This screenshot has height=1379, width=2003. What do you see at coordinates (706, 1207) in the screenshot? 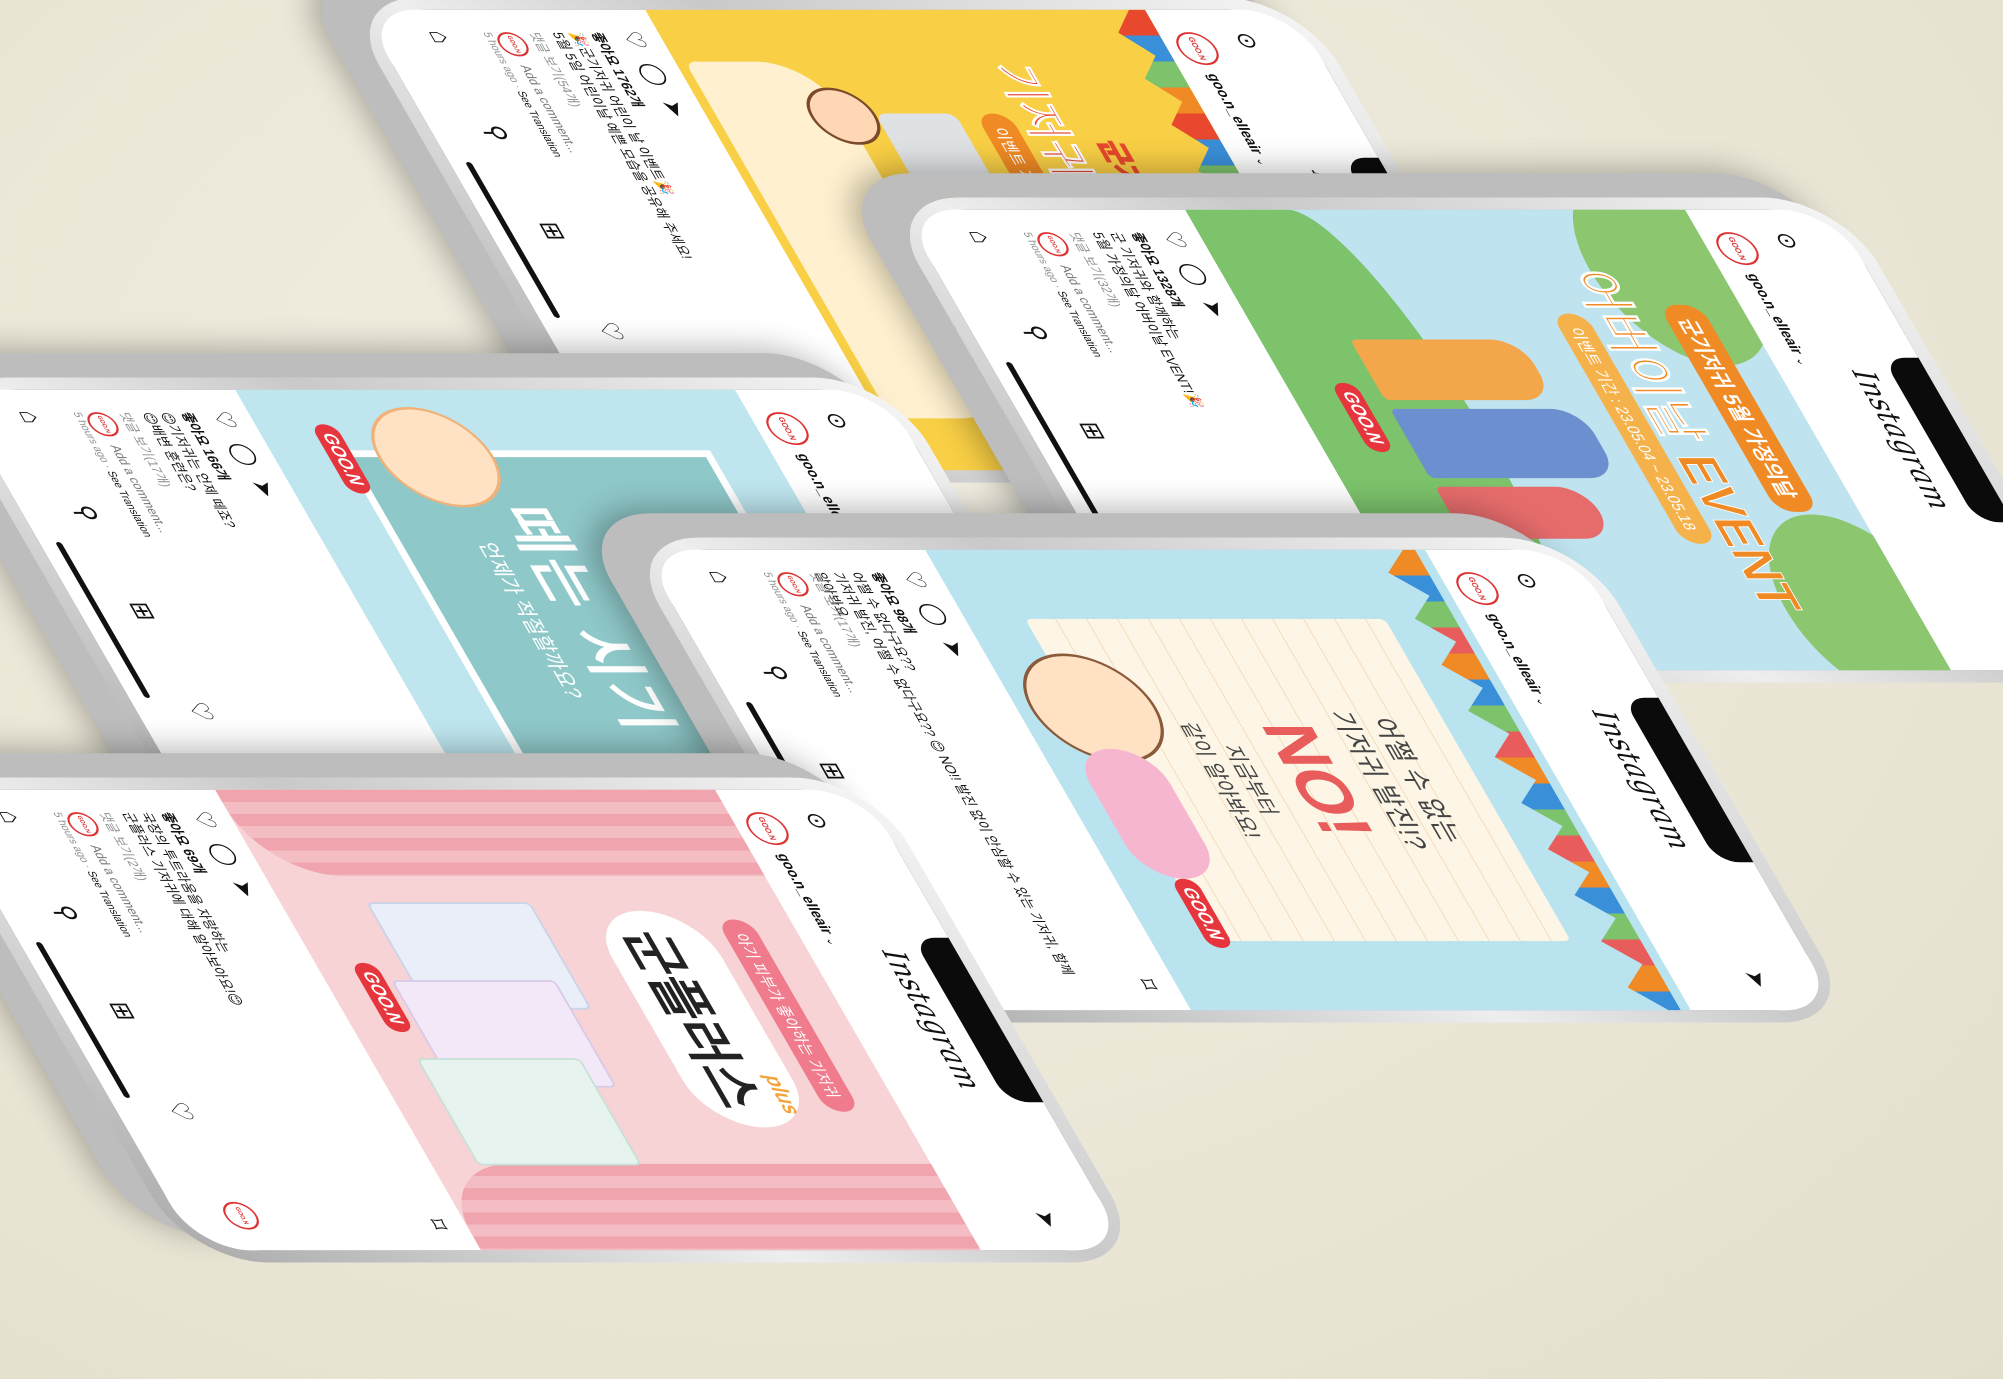
I see `curtain-right` at bounding box center [706, 1207].